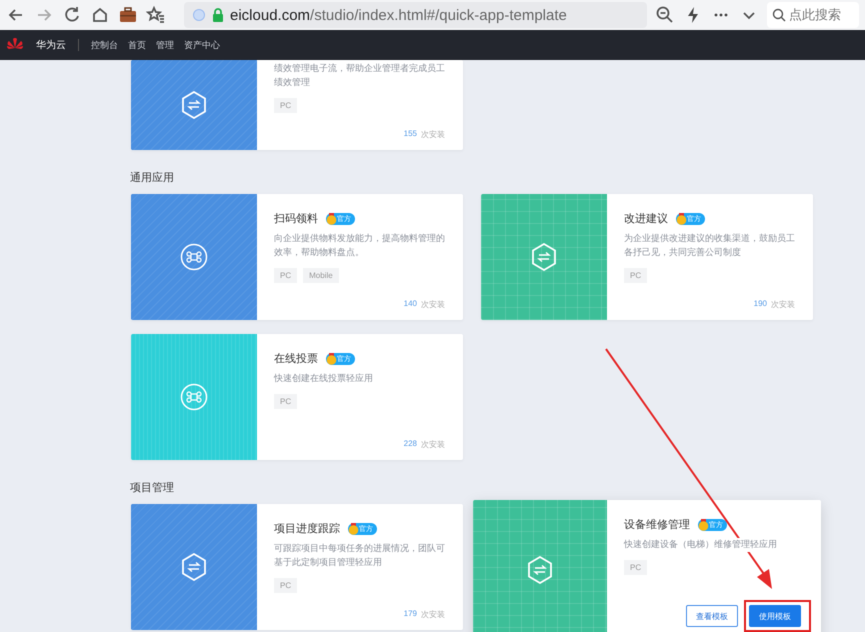  Describe the element at coordinates (410, 614) in the screenshot. I see `install-count: 179` at that location.